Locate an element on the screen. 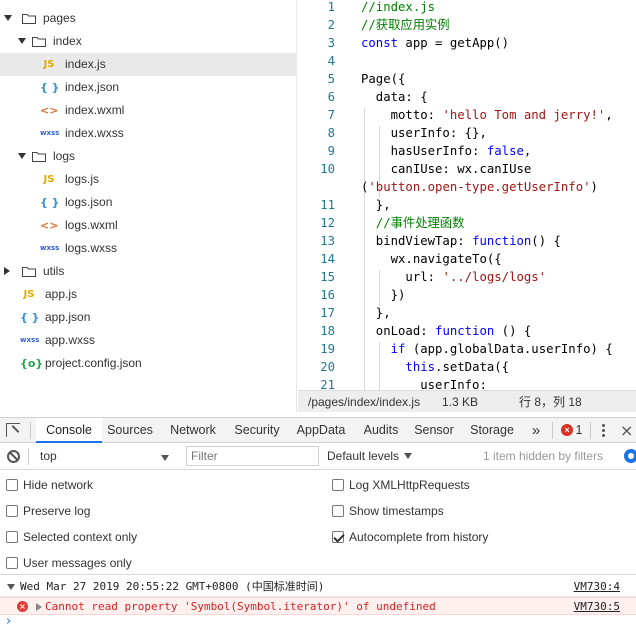 This screenshot has width=636, height=628. code-text: userInfo: is located at coordinates (424, 384).